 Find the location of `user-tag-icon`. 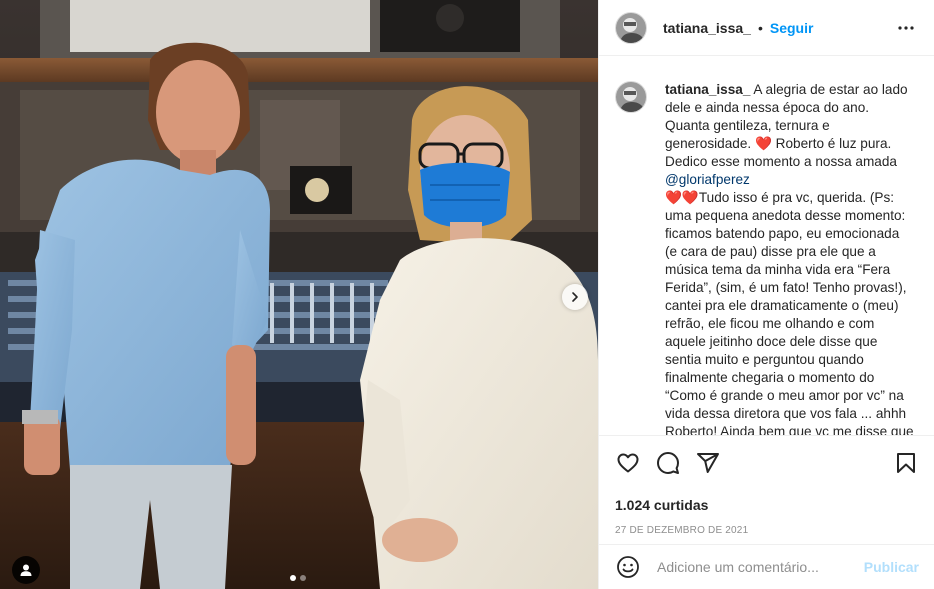

user-tag-icon is located at coordinates (26, 570).